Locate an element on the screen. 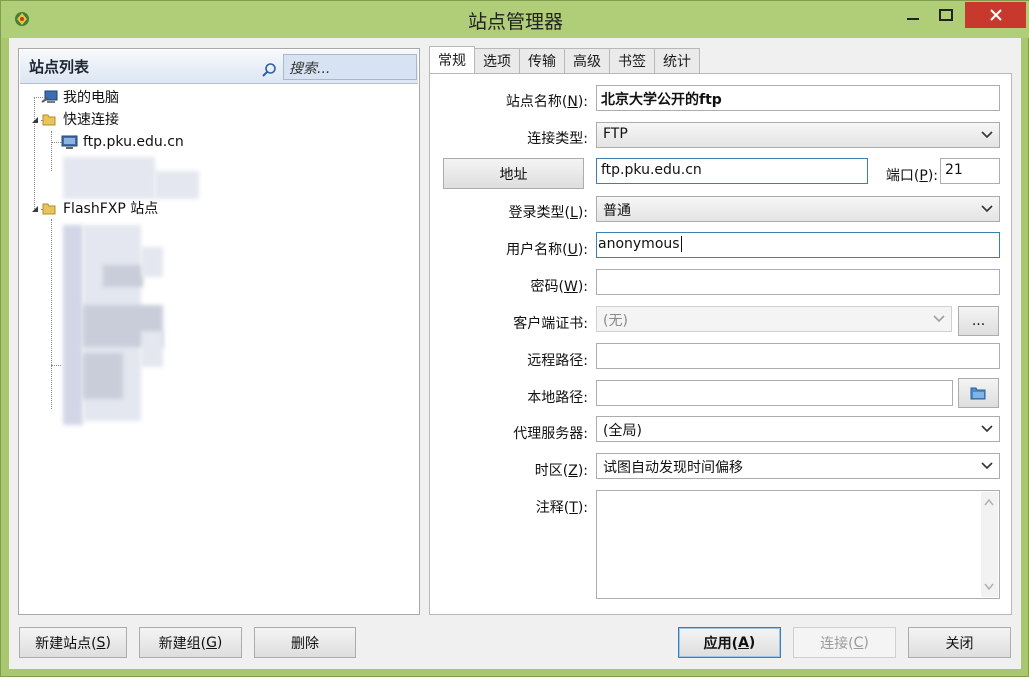 The width and height of the screenshot is (1029, 677). tree-label-ftp-site: ftp.pku.edu.cn is located at coordinates (133, 142).